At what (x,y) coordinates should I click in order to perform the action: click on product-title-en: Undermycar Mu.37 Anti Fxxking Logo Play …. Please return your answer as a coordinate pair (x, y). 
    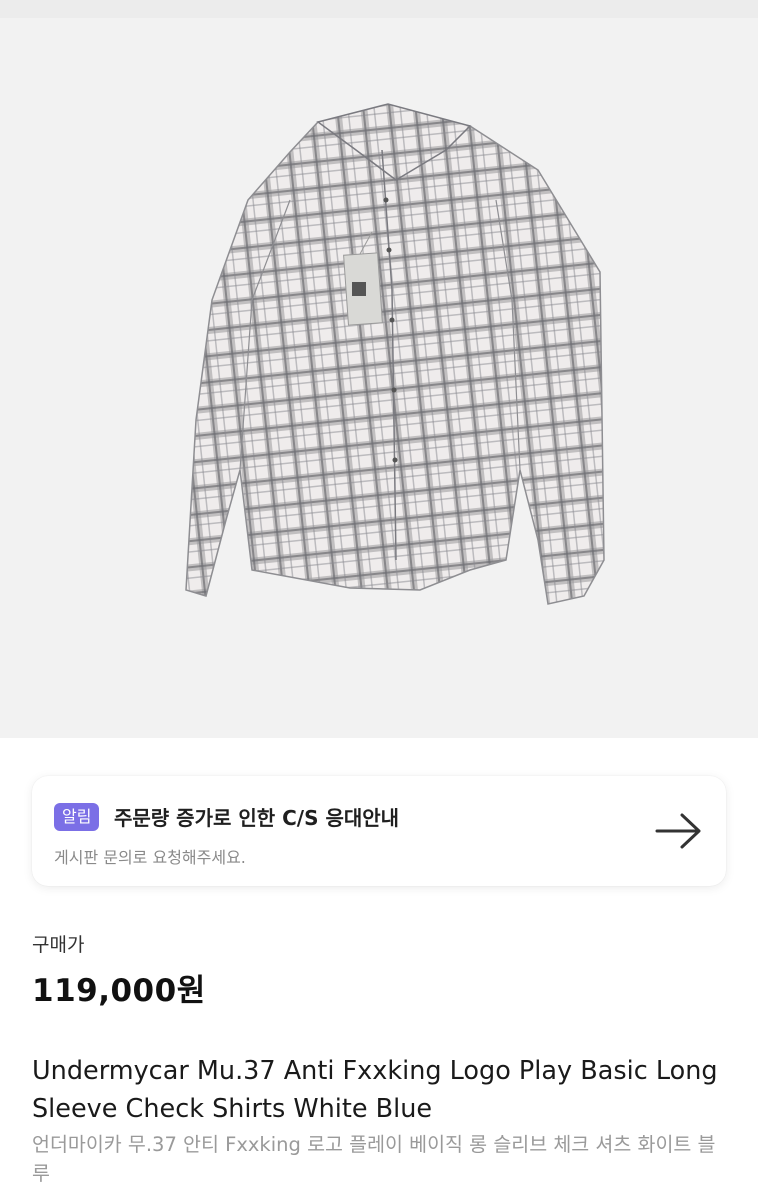
    Looking at the image, I should click on (375, 1090).